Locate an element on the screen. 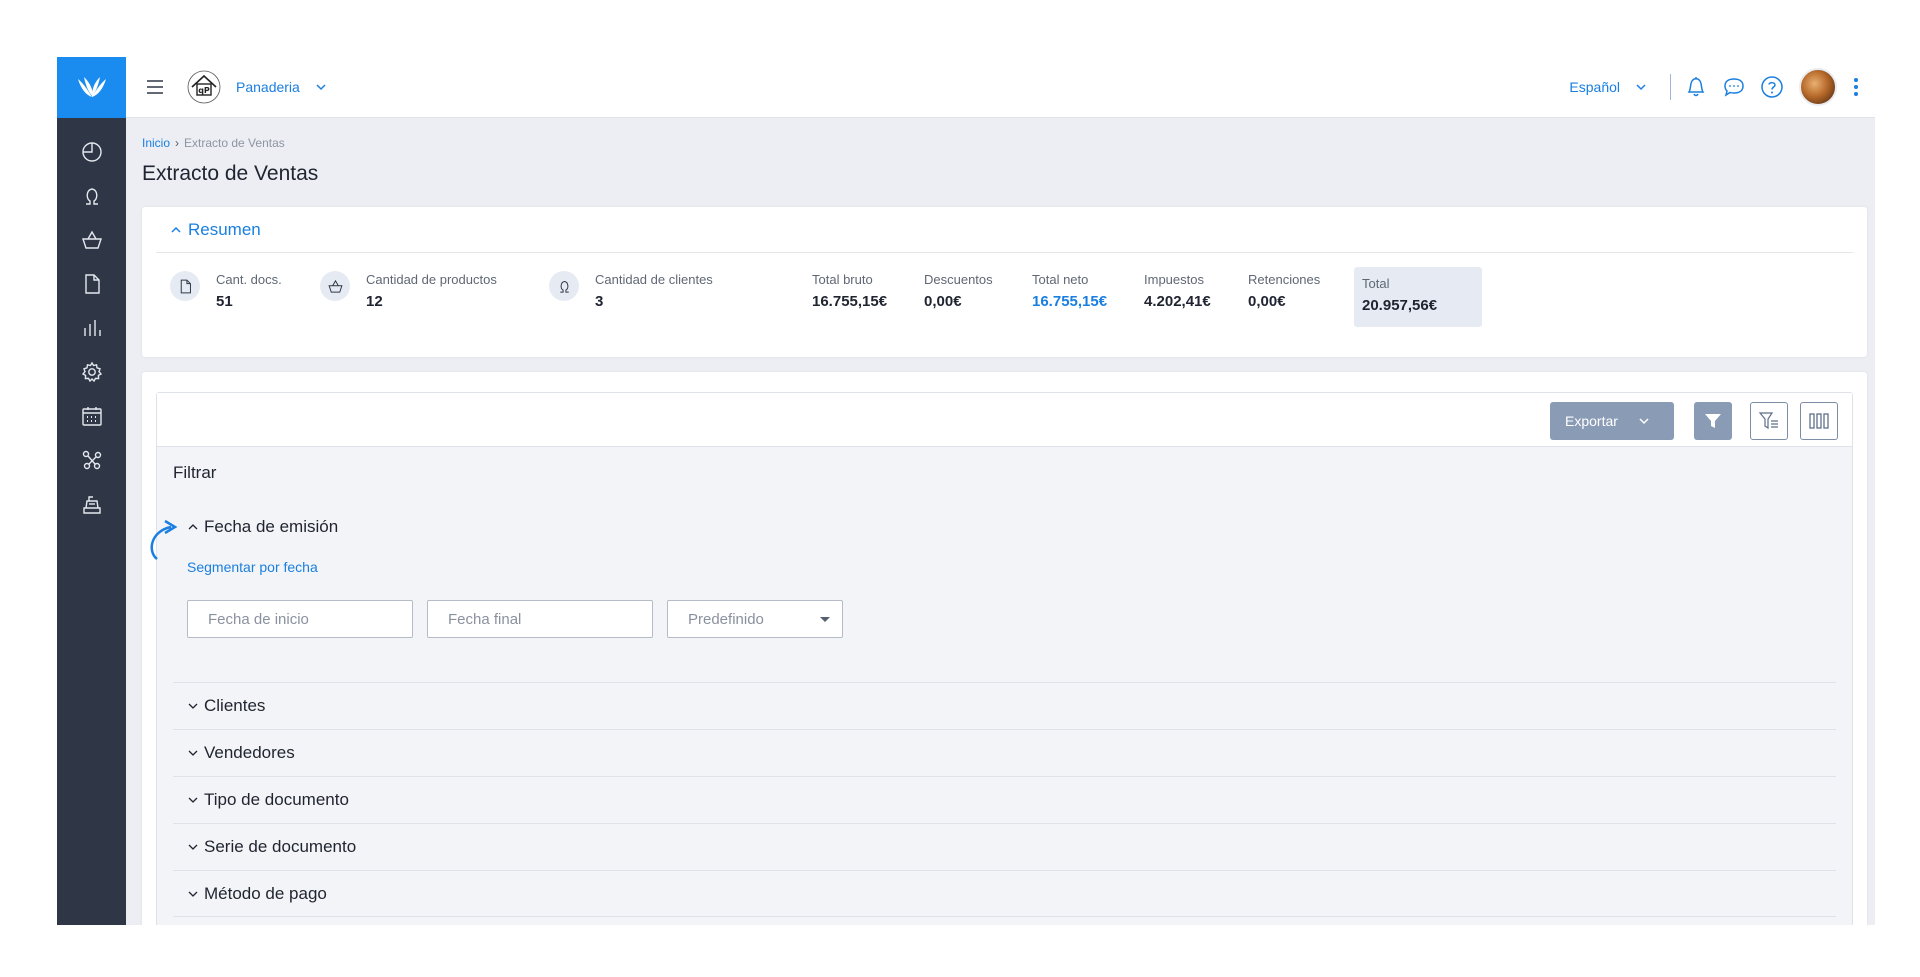 The height and width of the screenshot is (977, 1920). export-button: Exportar is located at coordinates (1612, 421).